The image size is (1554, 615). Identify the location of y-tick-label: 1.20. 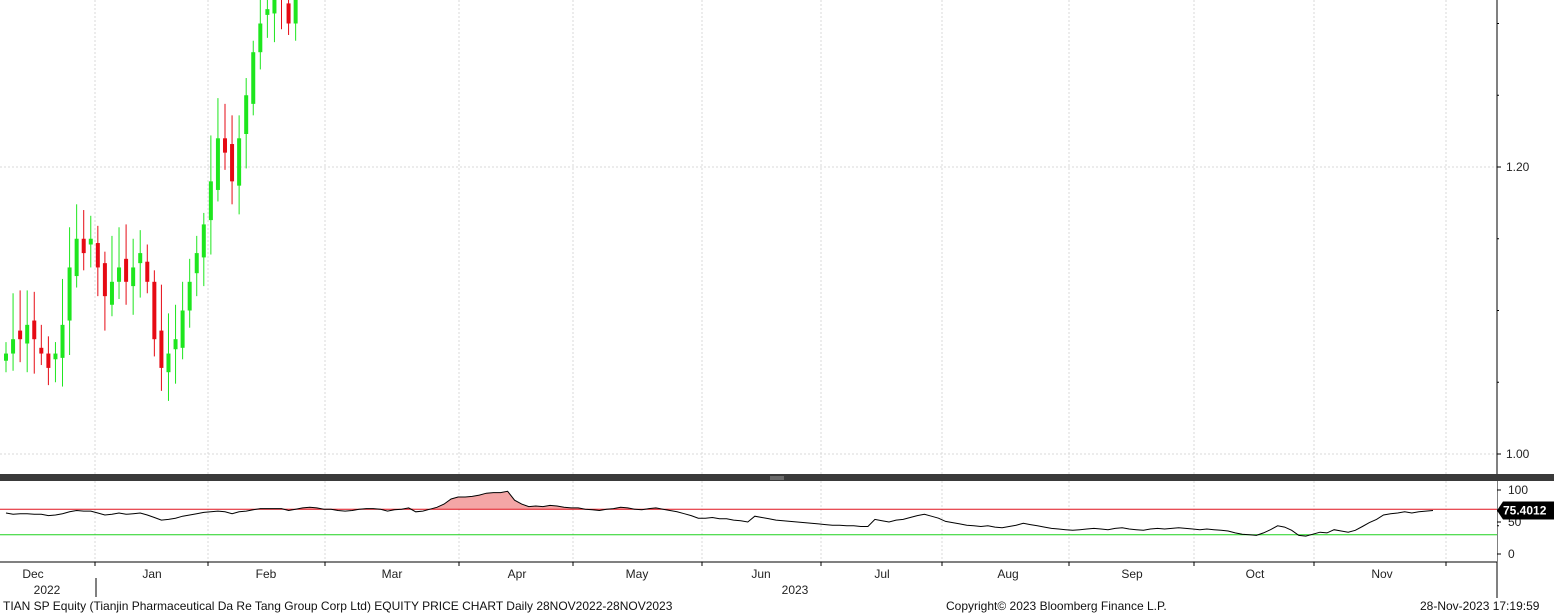
(1518, 167).